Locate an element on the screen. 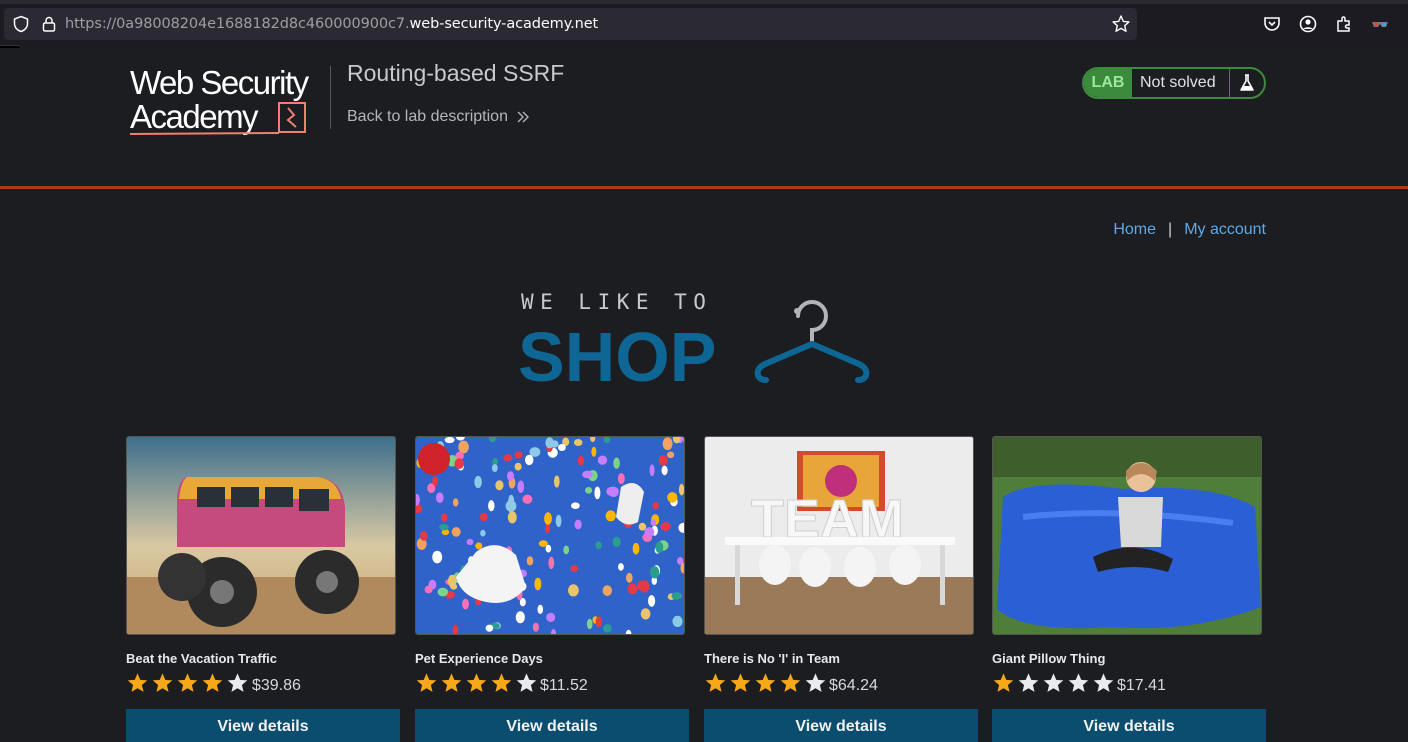  url-host: web-security-academy.net is located at coordinates (504, 24).